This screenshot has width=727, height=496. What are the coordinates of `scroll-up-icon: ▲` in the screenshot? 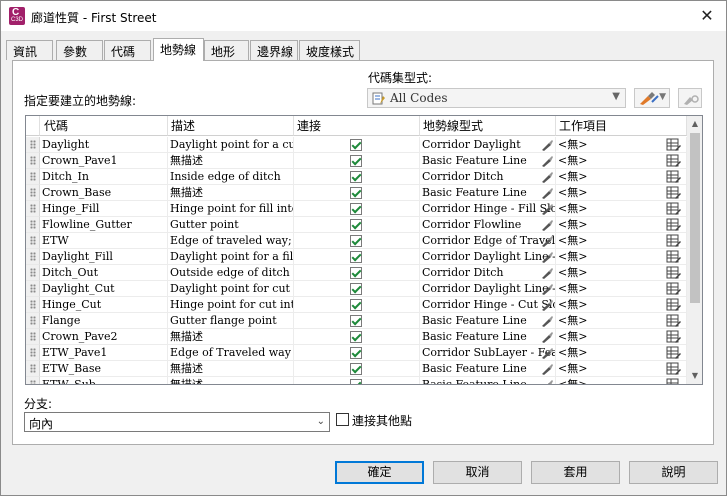 It's located at (694, 124).